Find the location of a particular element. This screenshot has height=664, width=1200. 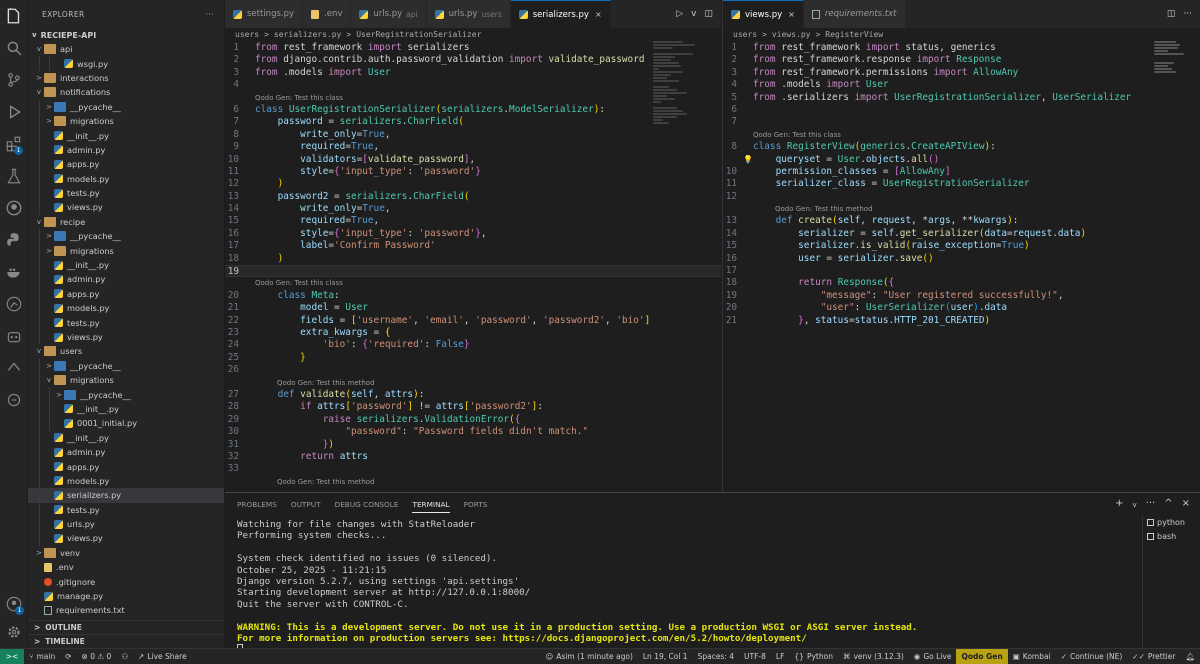

terminal-instance: python is located at coordinates (1171, 522).